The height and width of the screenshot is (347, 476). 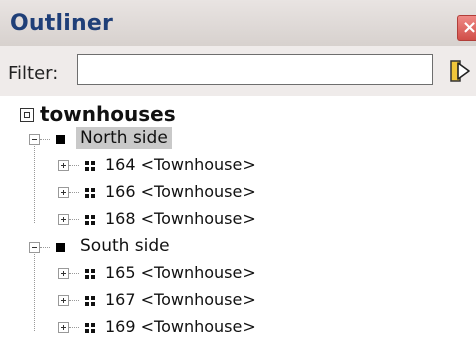 I want to click on root-label: townhouses, so click(x=108, y=114).